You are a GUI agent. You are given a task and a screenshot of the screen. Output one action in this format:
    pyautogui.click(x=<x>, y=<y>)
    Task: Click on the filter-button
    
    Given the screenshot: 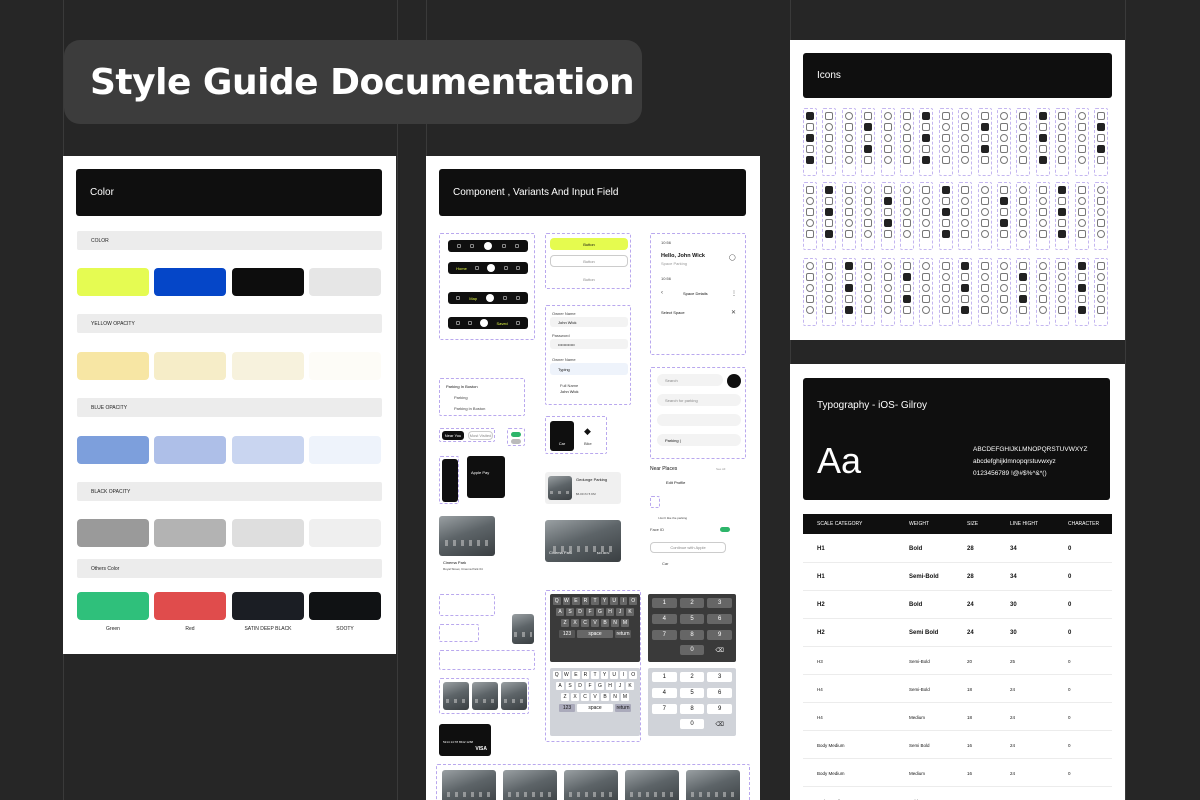 What is the action you would take?
    pyautogui.click(x=734, y=381)
    